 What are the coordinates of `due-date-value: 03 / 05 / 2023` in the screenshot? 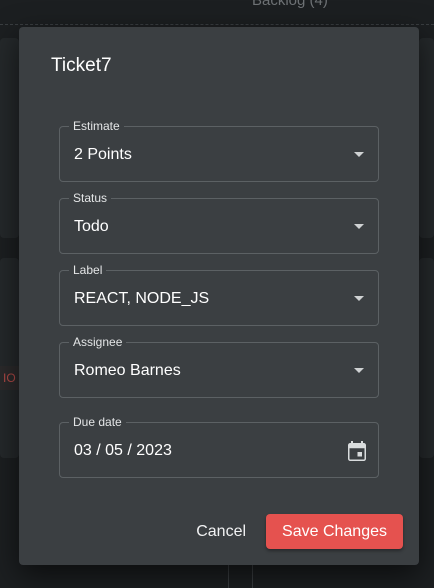 It's located at (123, 450).